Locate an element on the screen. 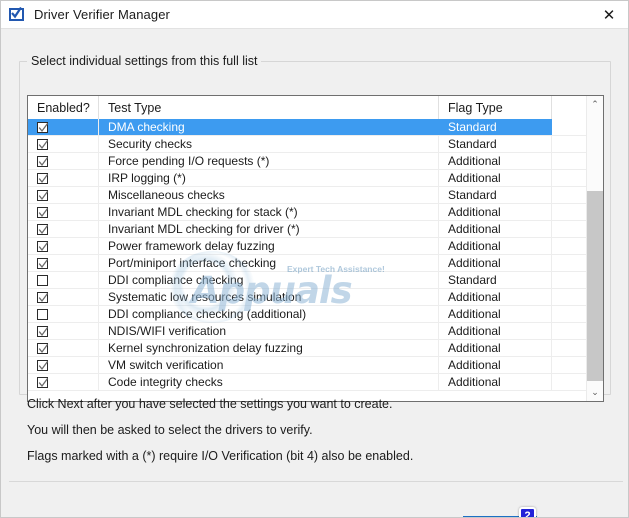  test-type-cell: Miscellaneous checks is located at coordinates (269, 195).